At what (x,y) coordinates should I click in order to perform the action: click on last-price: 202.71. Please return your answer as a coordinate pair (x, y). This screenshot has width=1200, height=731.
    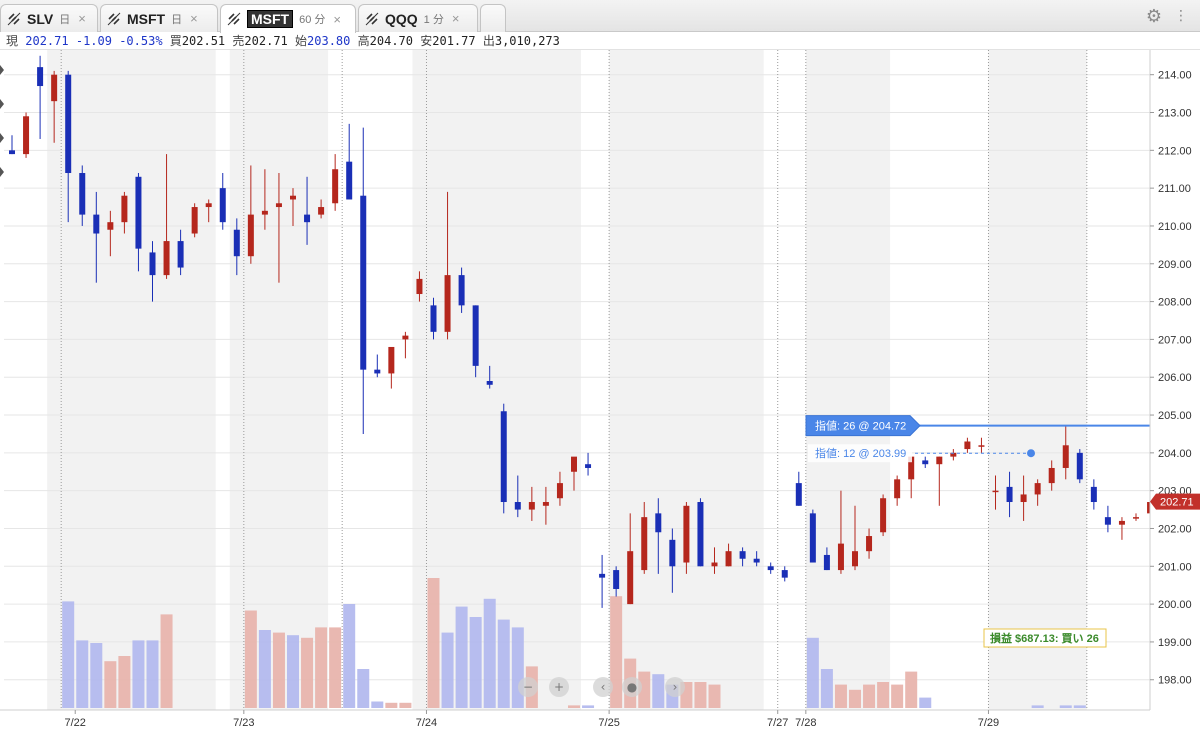
    Looking at the image, I should click on (47, 41).